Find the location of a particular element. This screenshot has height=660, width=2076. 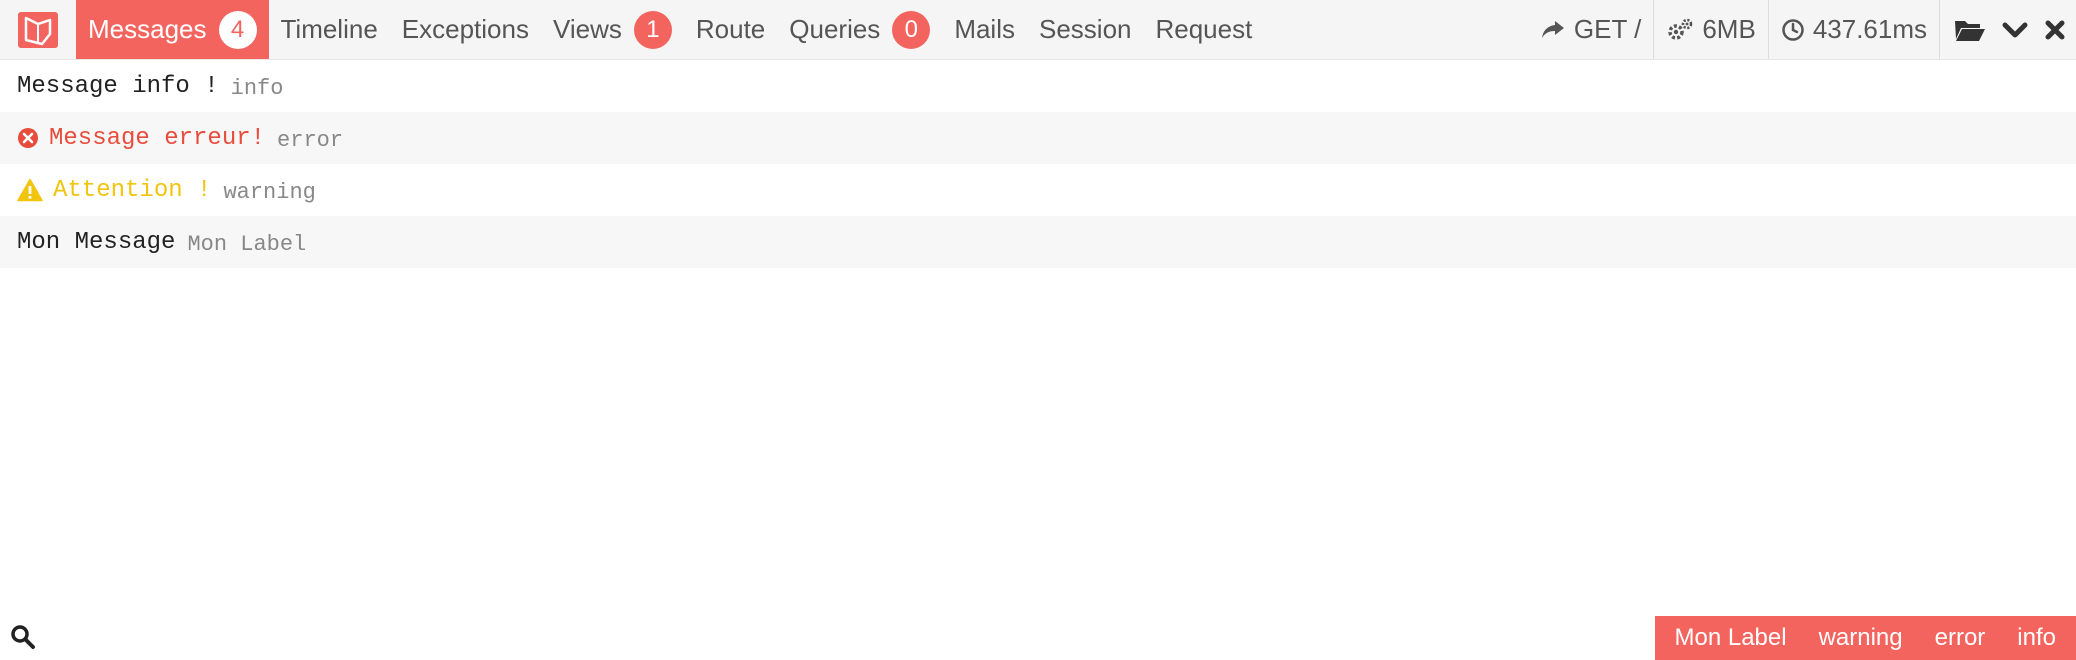

message-label: warning is located at coordinates (269, 192).